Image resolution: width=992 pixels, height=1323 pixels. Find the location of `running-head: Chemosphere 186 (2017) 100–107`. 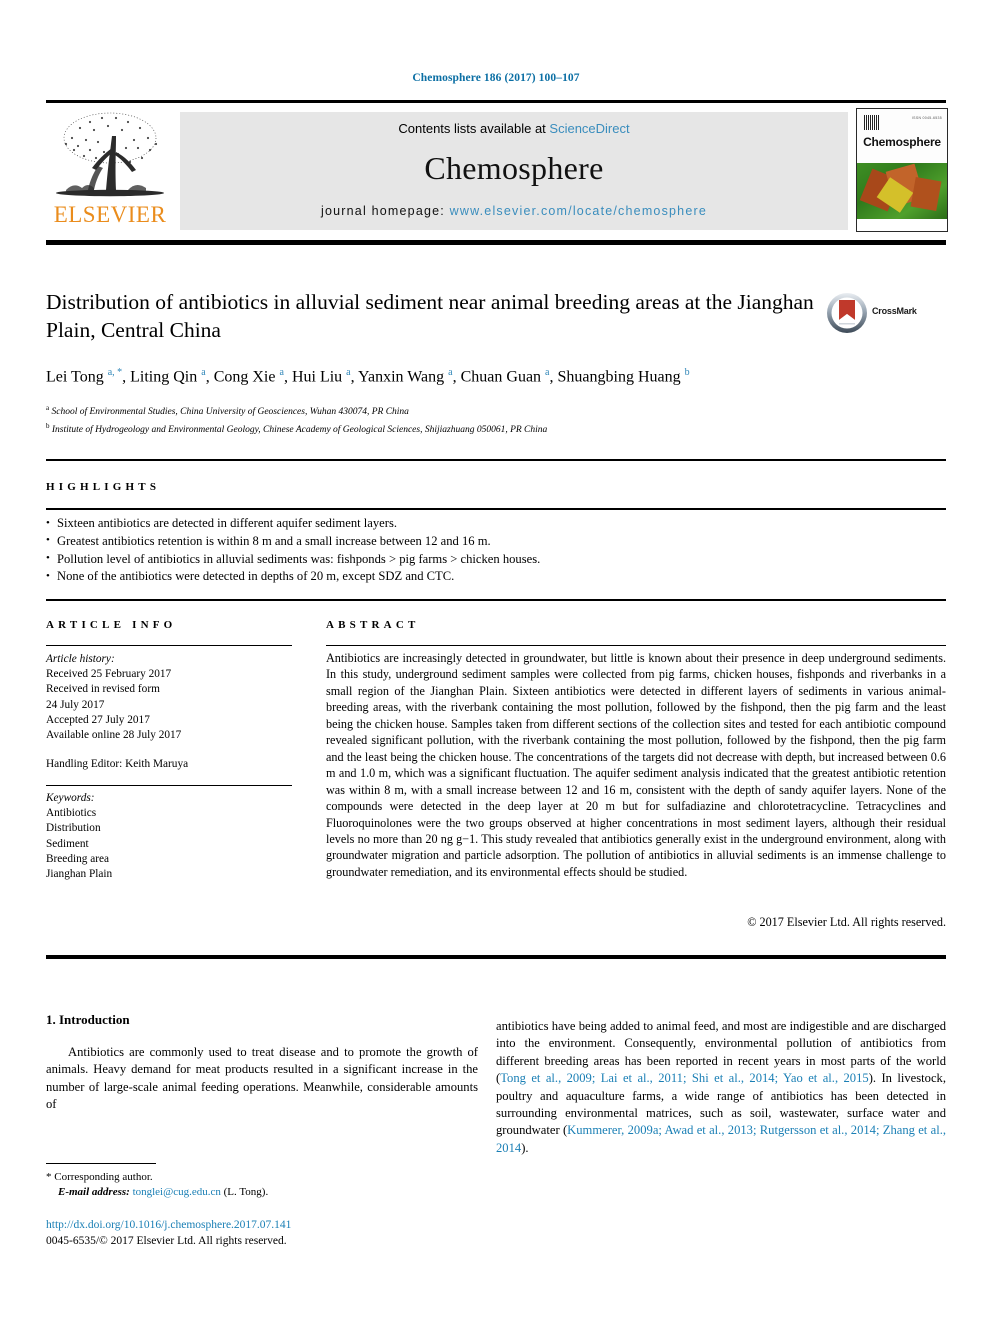

running-head: Chemosphere 186 (2017) 100–107 is located at coordinates (496, 78).